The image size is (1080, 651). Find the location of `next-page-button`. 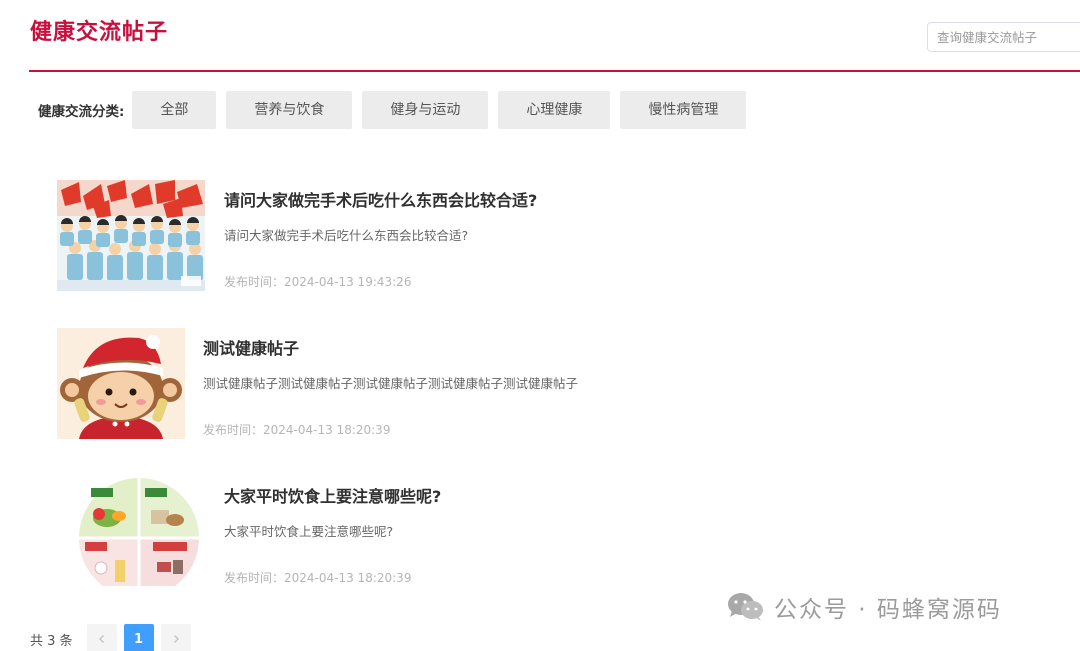

next-page-button is located at coordinates (175, 637).